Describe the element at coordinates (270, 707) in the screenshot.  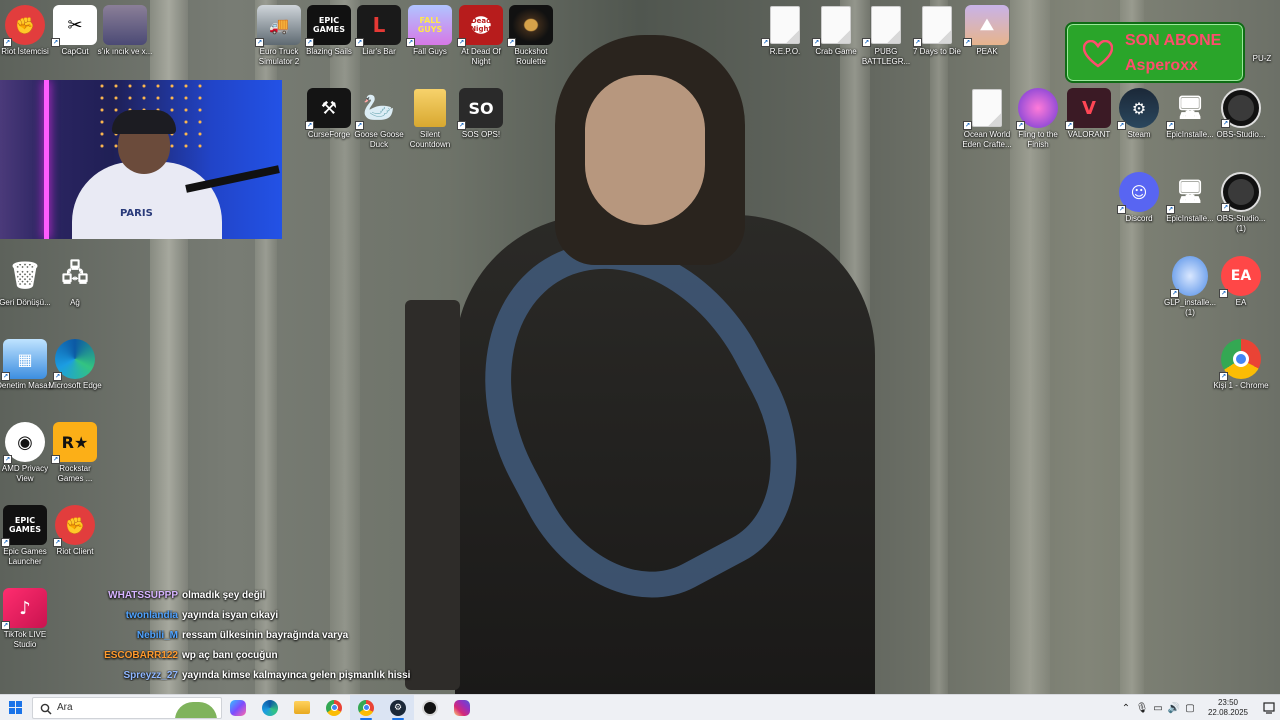
I see `taskbar-edge` at that location.